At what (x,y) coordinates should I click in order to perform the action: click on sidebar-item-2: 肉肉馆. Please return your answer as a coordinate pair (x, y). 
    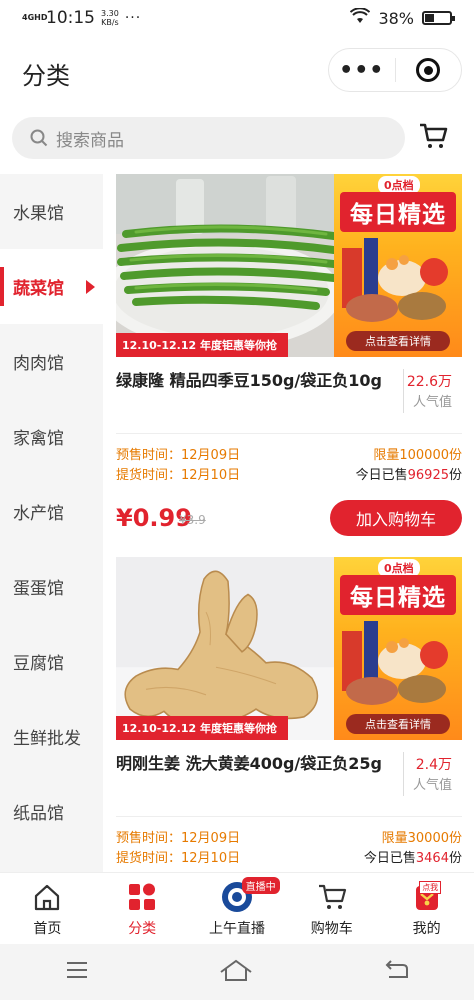
    Looking at the image, I should click on (51, 361).